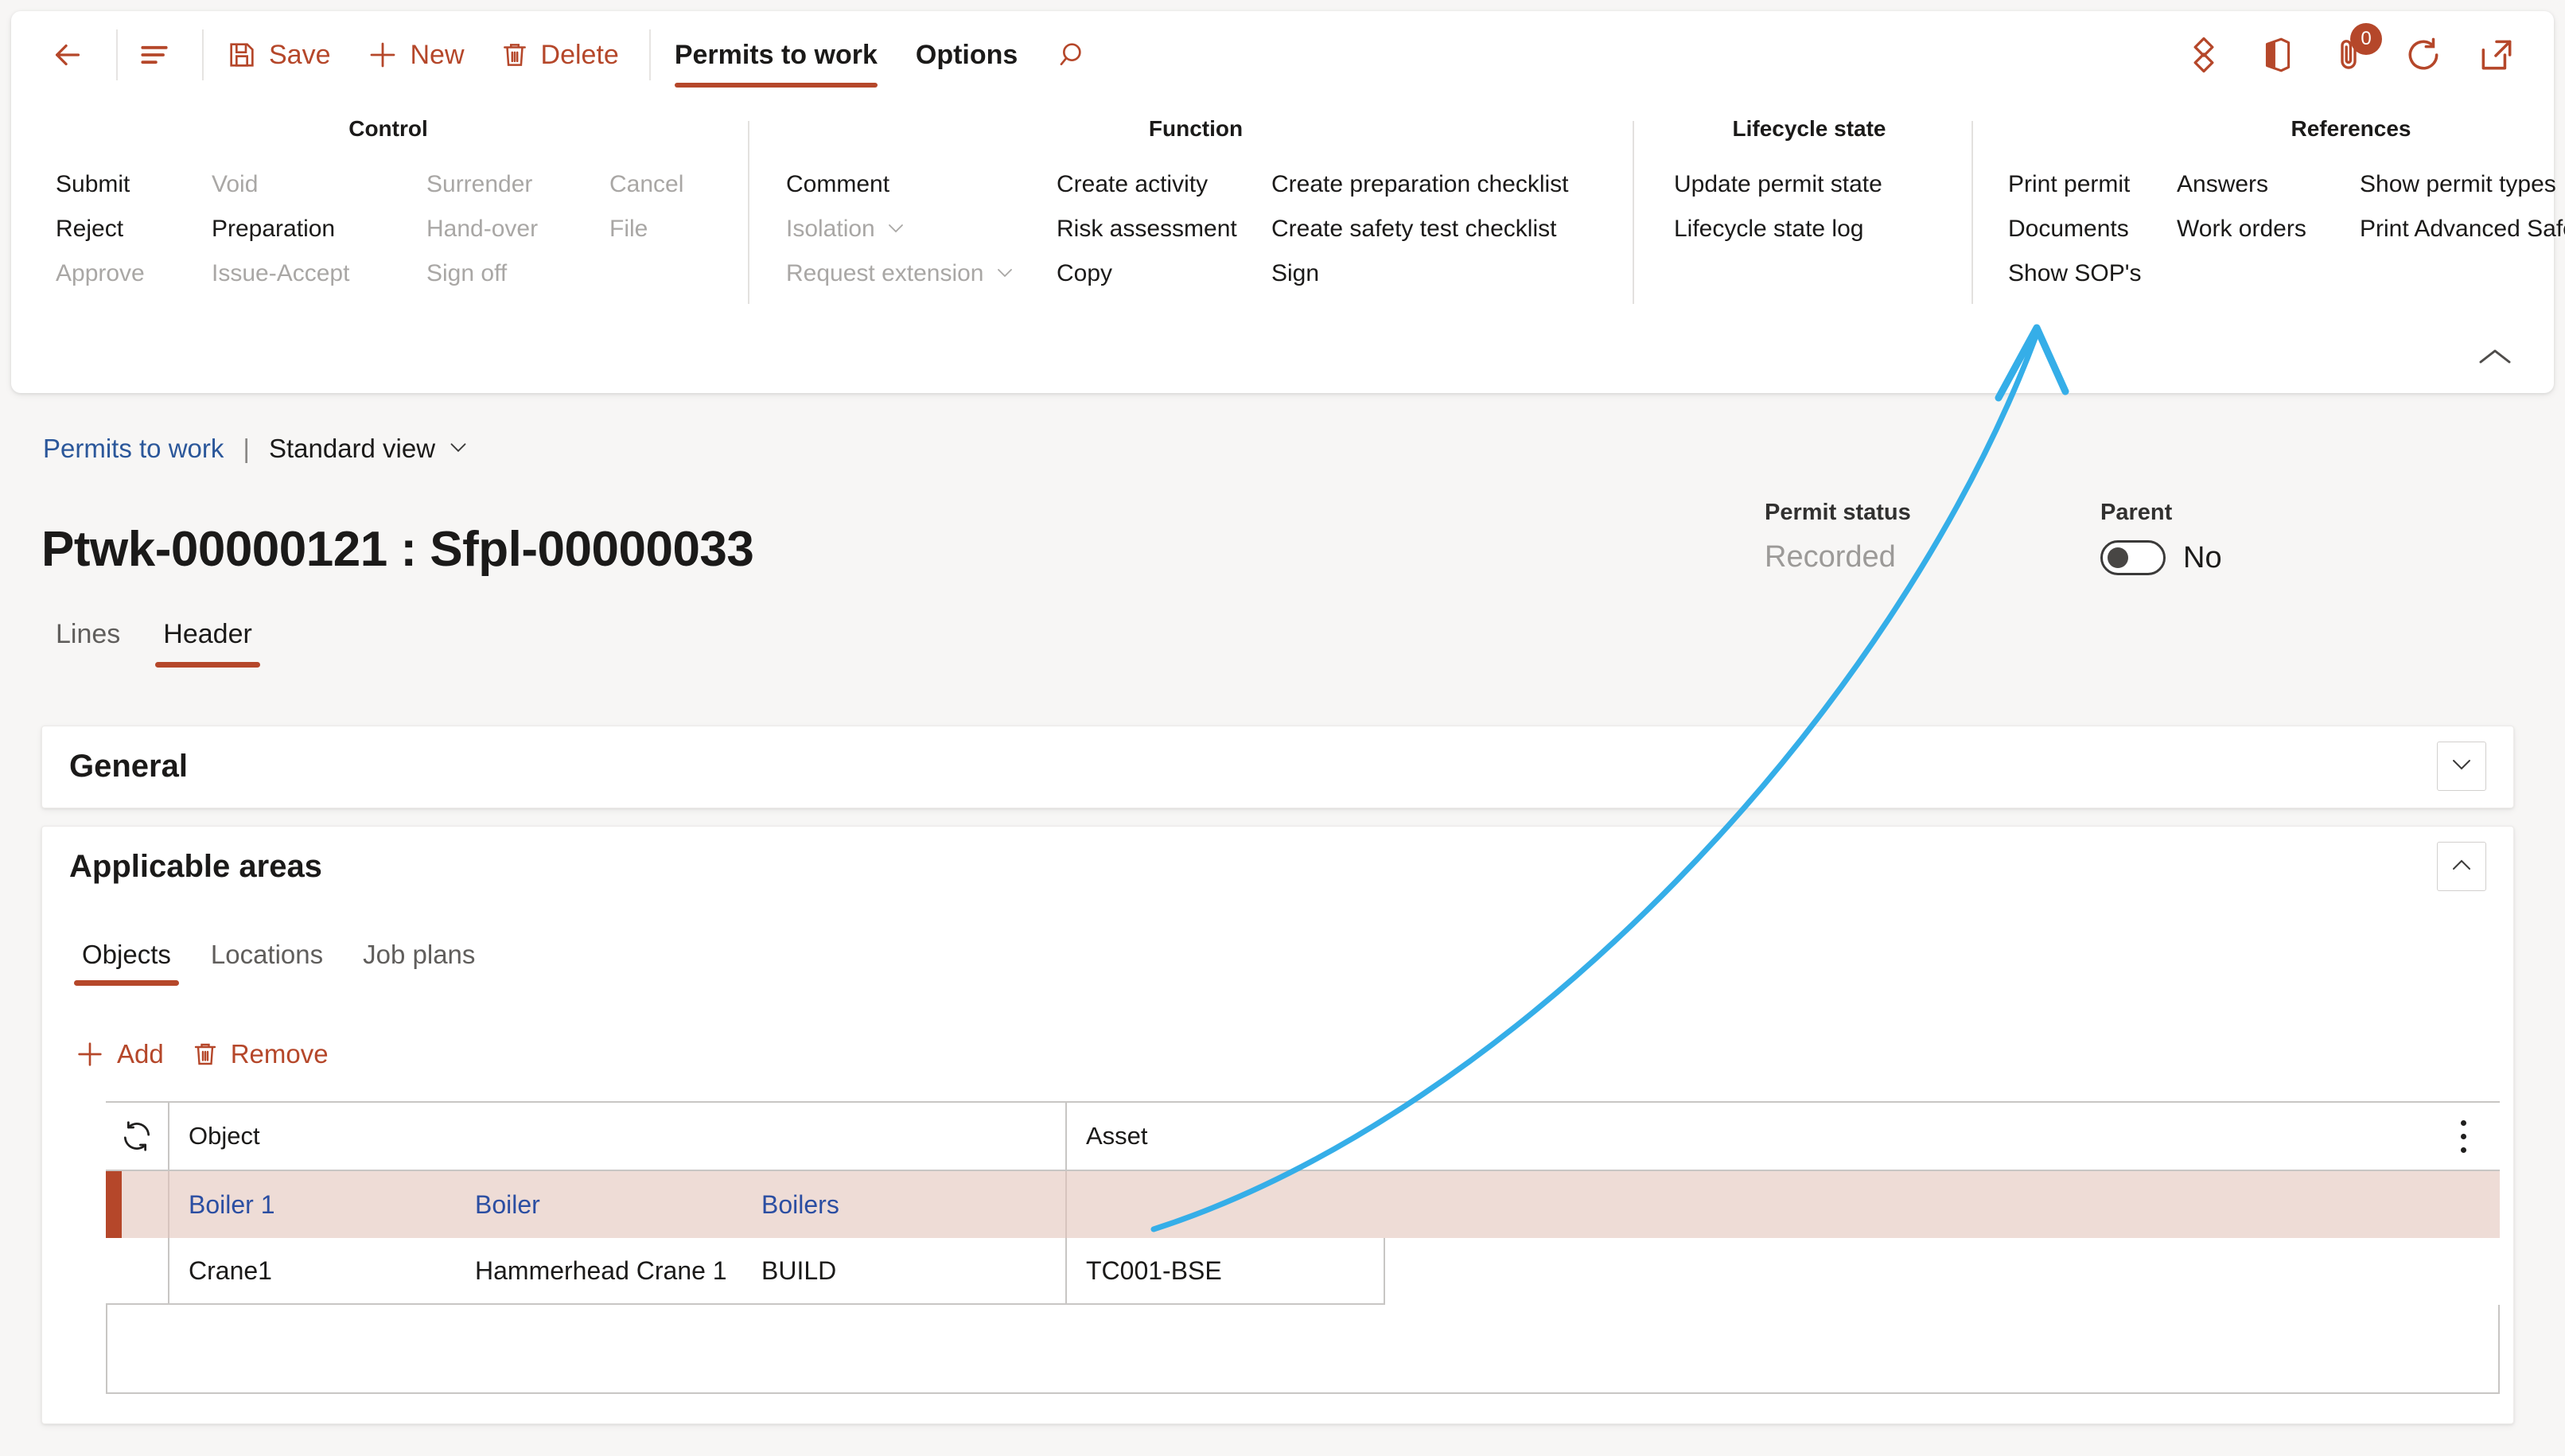 The height and width of the screenshot is (1456, 2565). Describe the element at coordinates (2463, 1136) in the screenshot. I see `grid-options-kebab-icon` at that location.